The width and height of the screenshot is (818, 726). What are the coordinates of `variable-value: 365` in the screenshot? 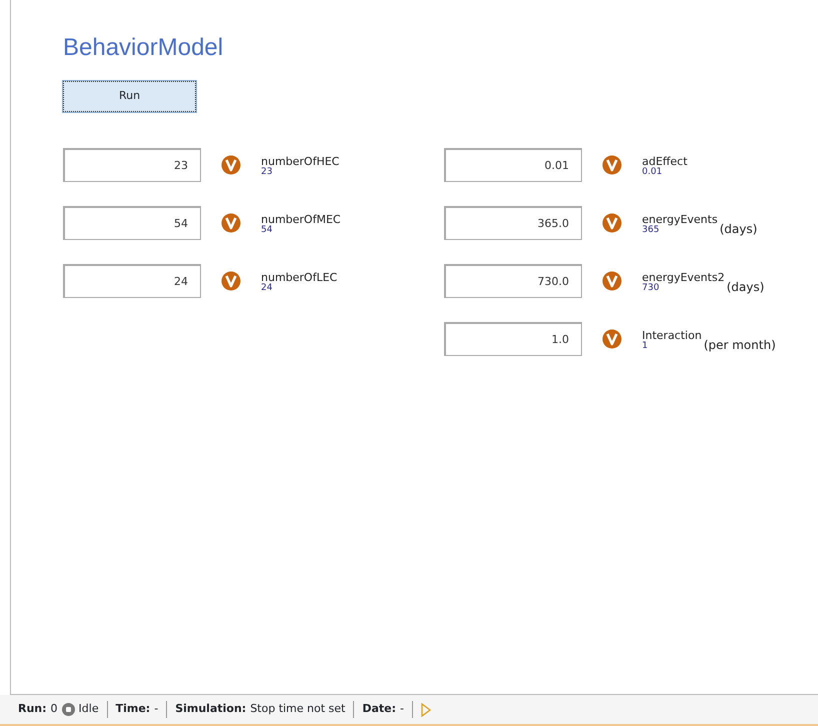 It's located at (651, 230).